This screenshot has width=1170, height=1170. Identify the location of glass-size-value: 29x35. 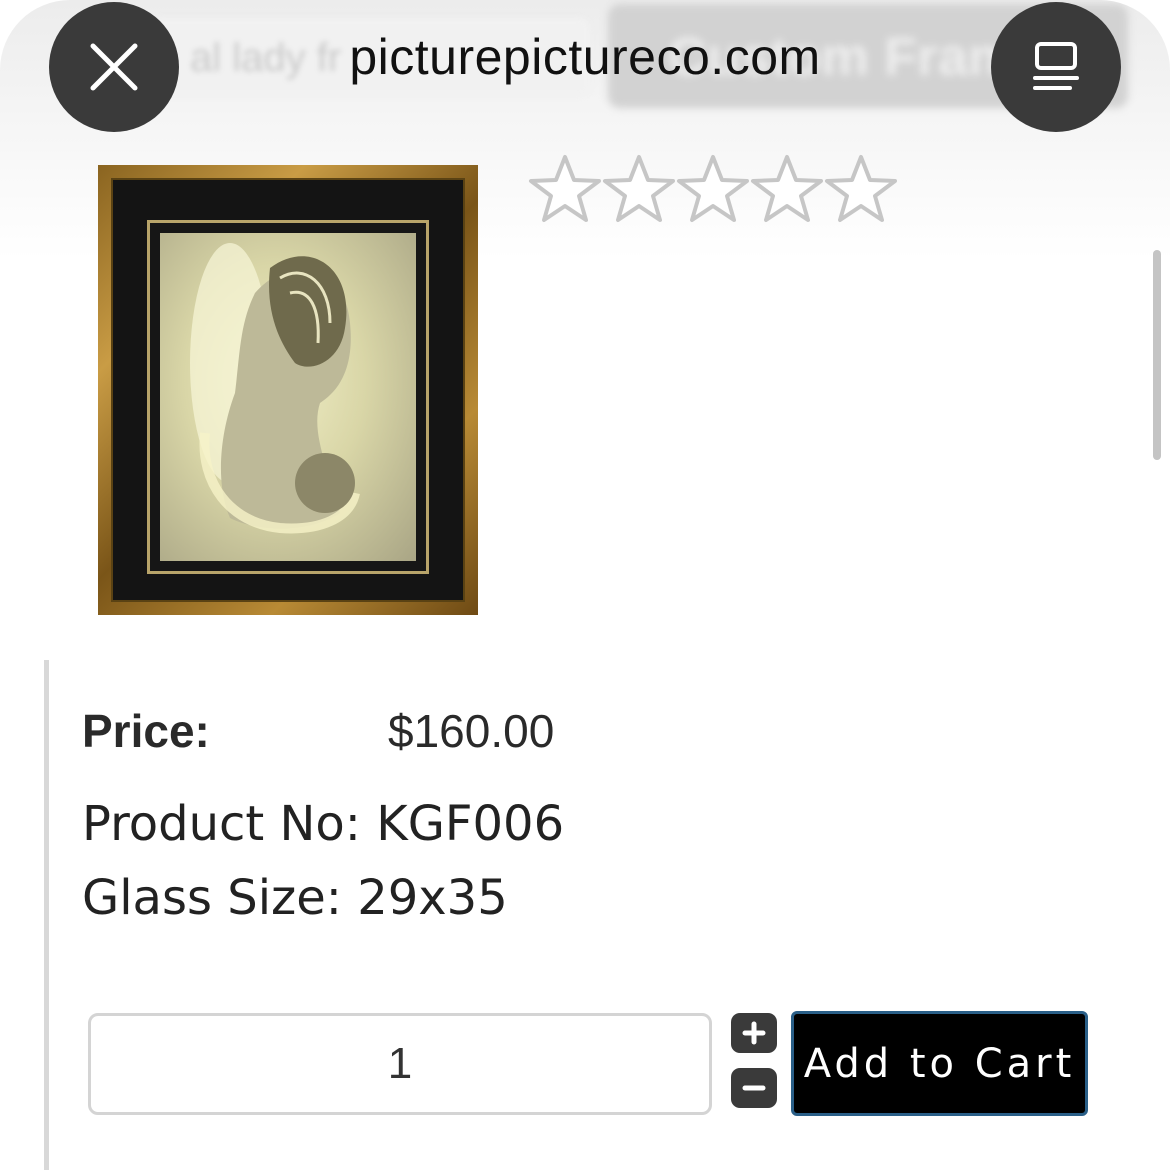
(432, 898).